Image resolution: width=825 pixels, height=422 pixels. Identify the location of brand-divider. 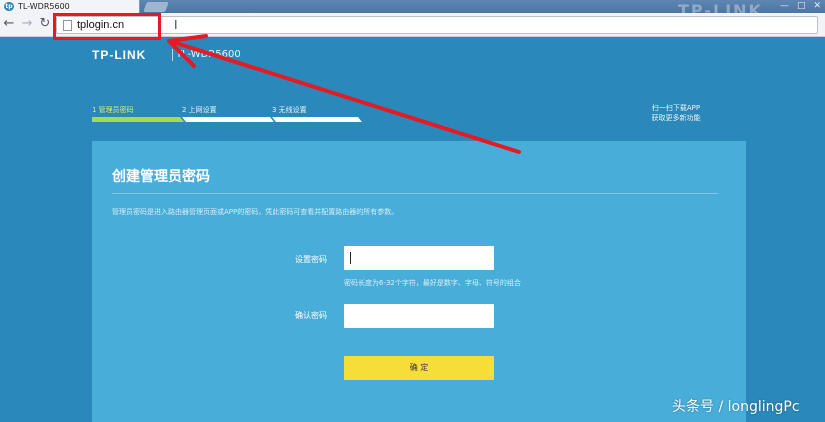
(172, 55).